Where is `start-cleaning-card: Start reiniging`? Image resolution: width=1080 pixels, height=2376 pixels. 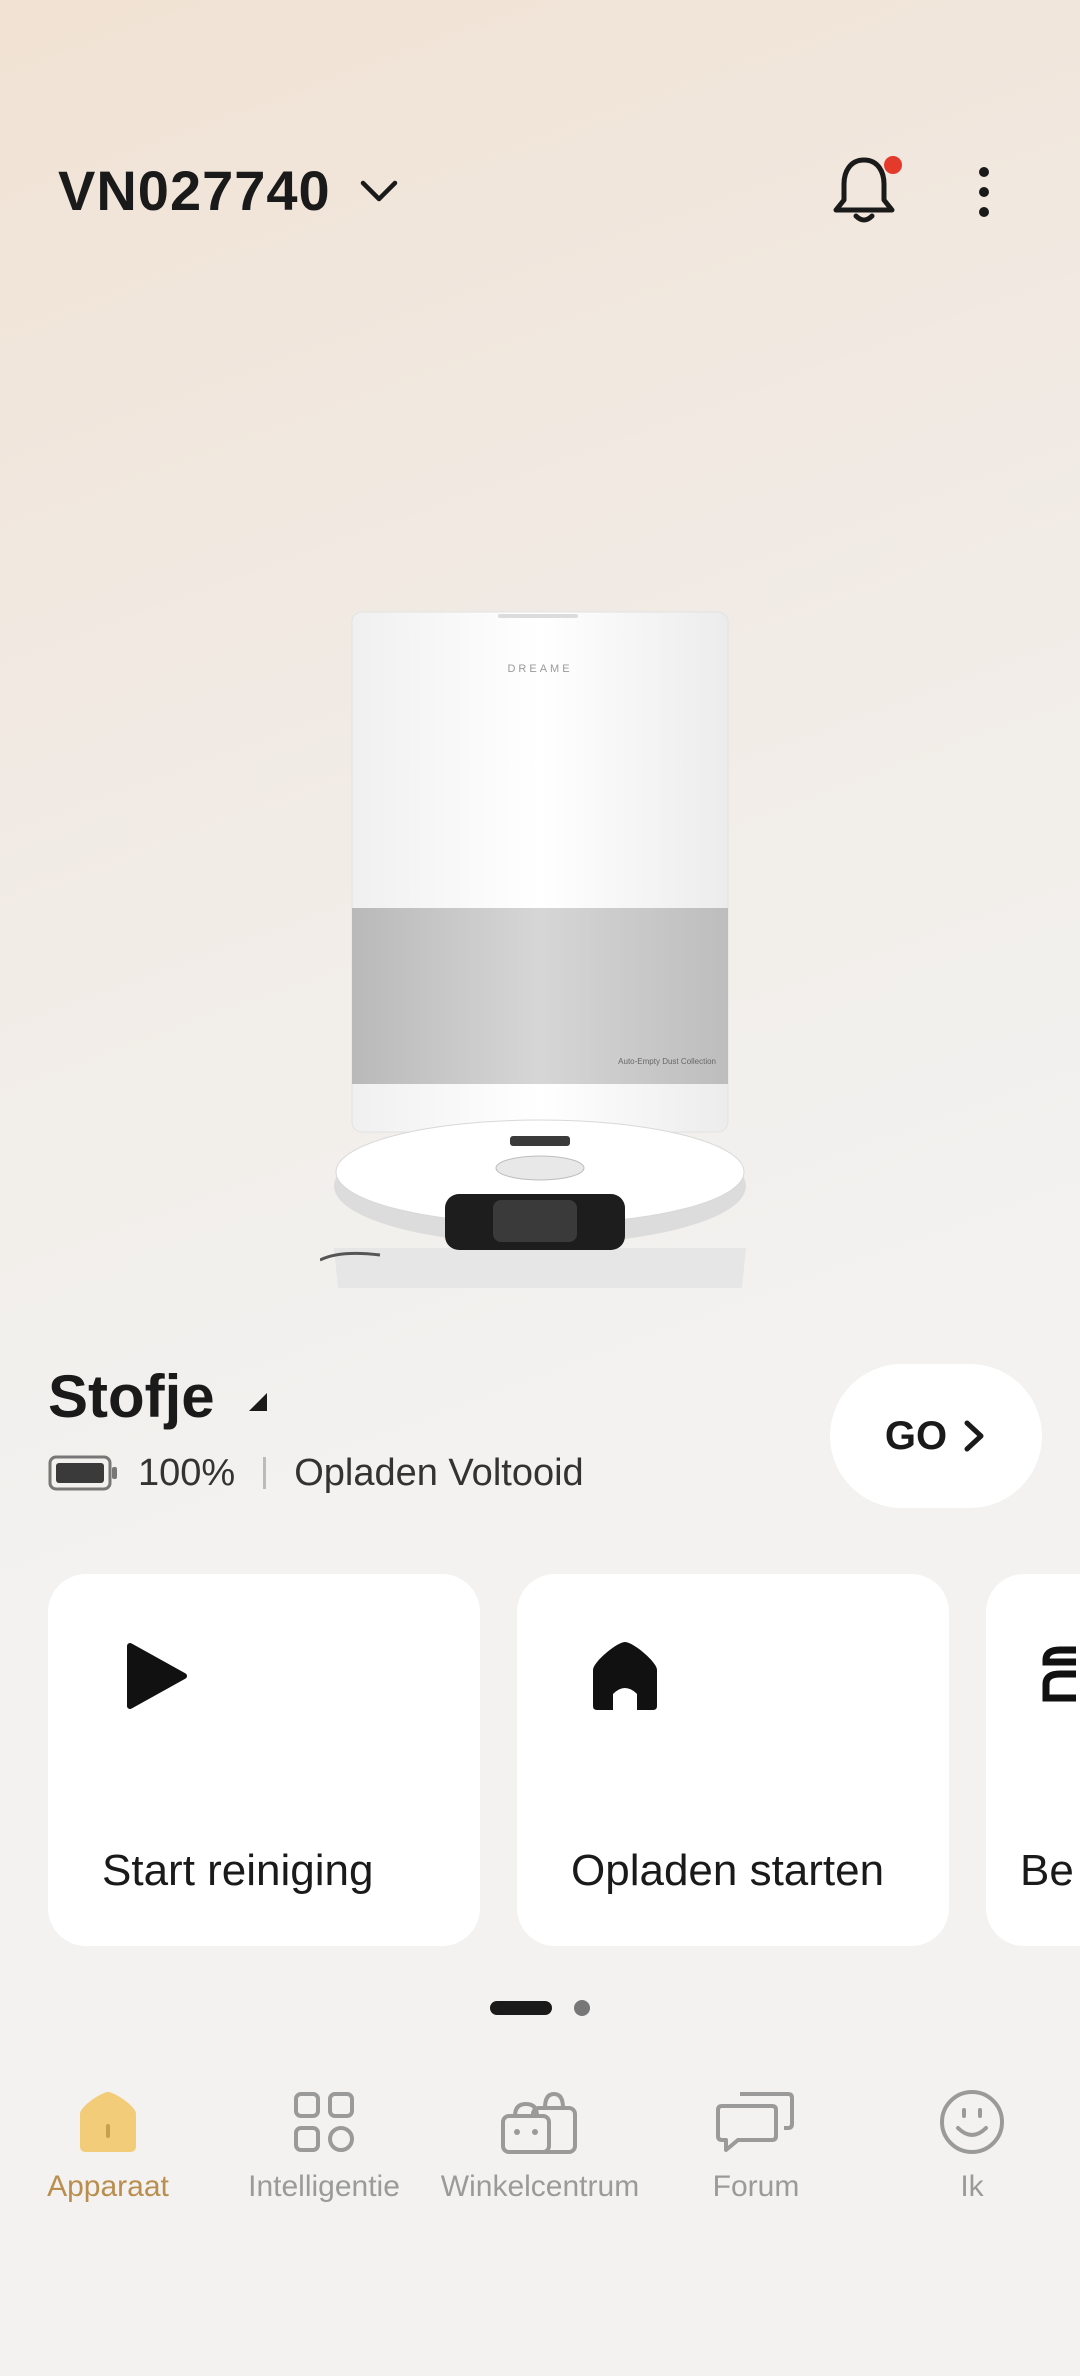 start-cleaning-card: Start reiniging is located at coordinates (264, 1760).